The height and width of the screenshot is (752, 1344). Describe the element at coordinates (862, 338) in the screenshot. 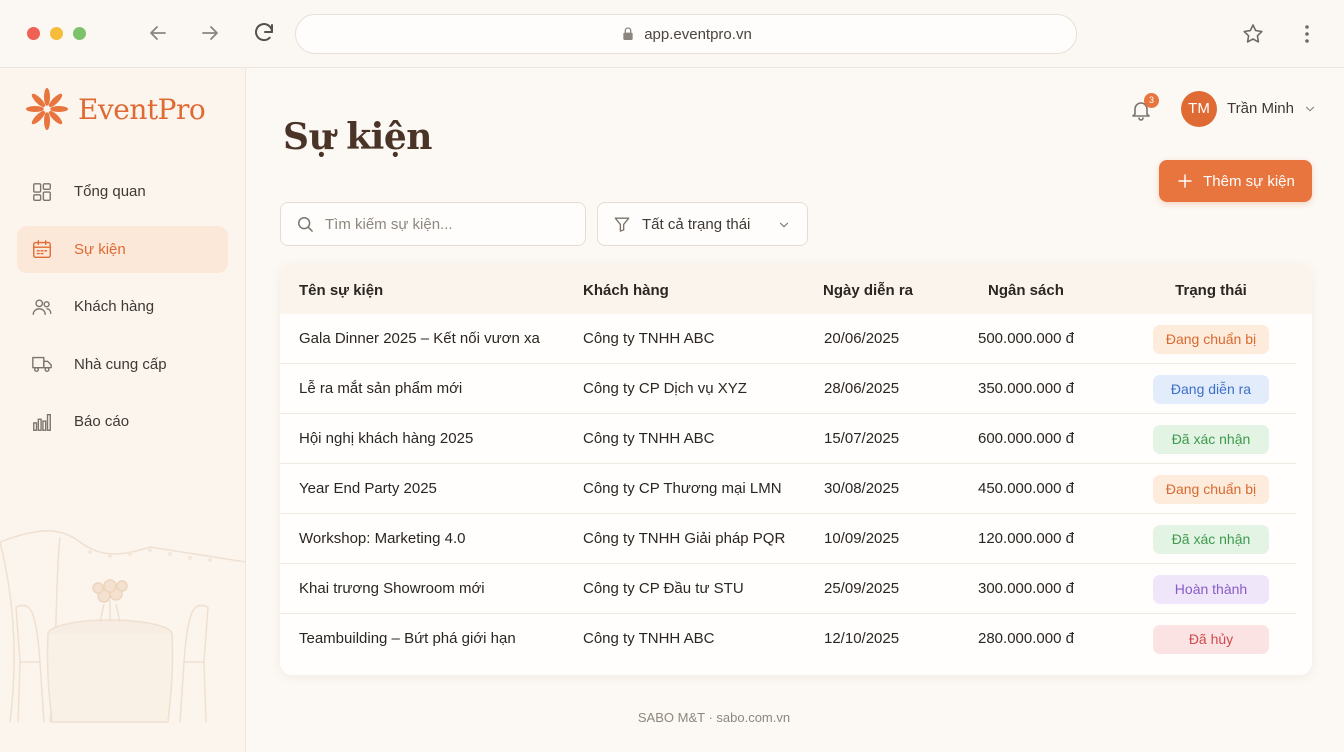

I see `event-date: 20/06/2025` at that location.